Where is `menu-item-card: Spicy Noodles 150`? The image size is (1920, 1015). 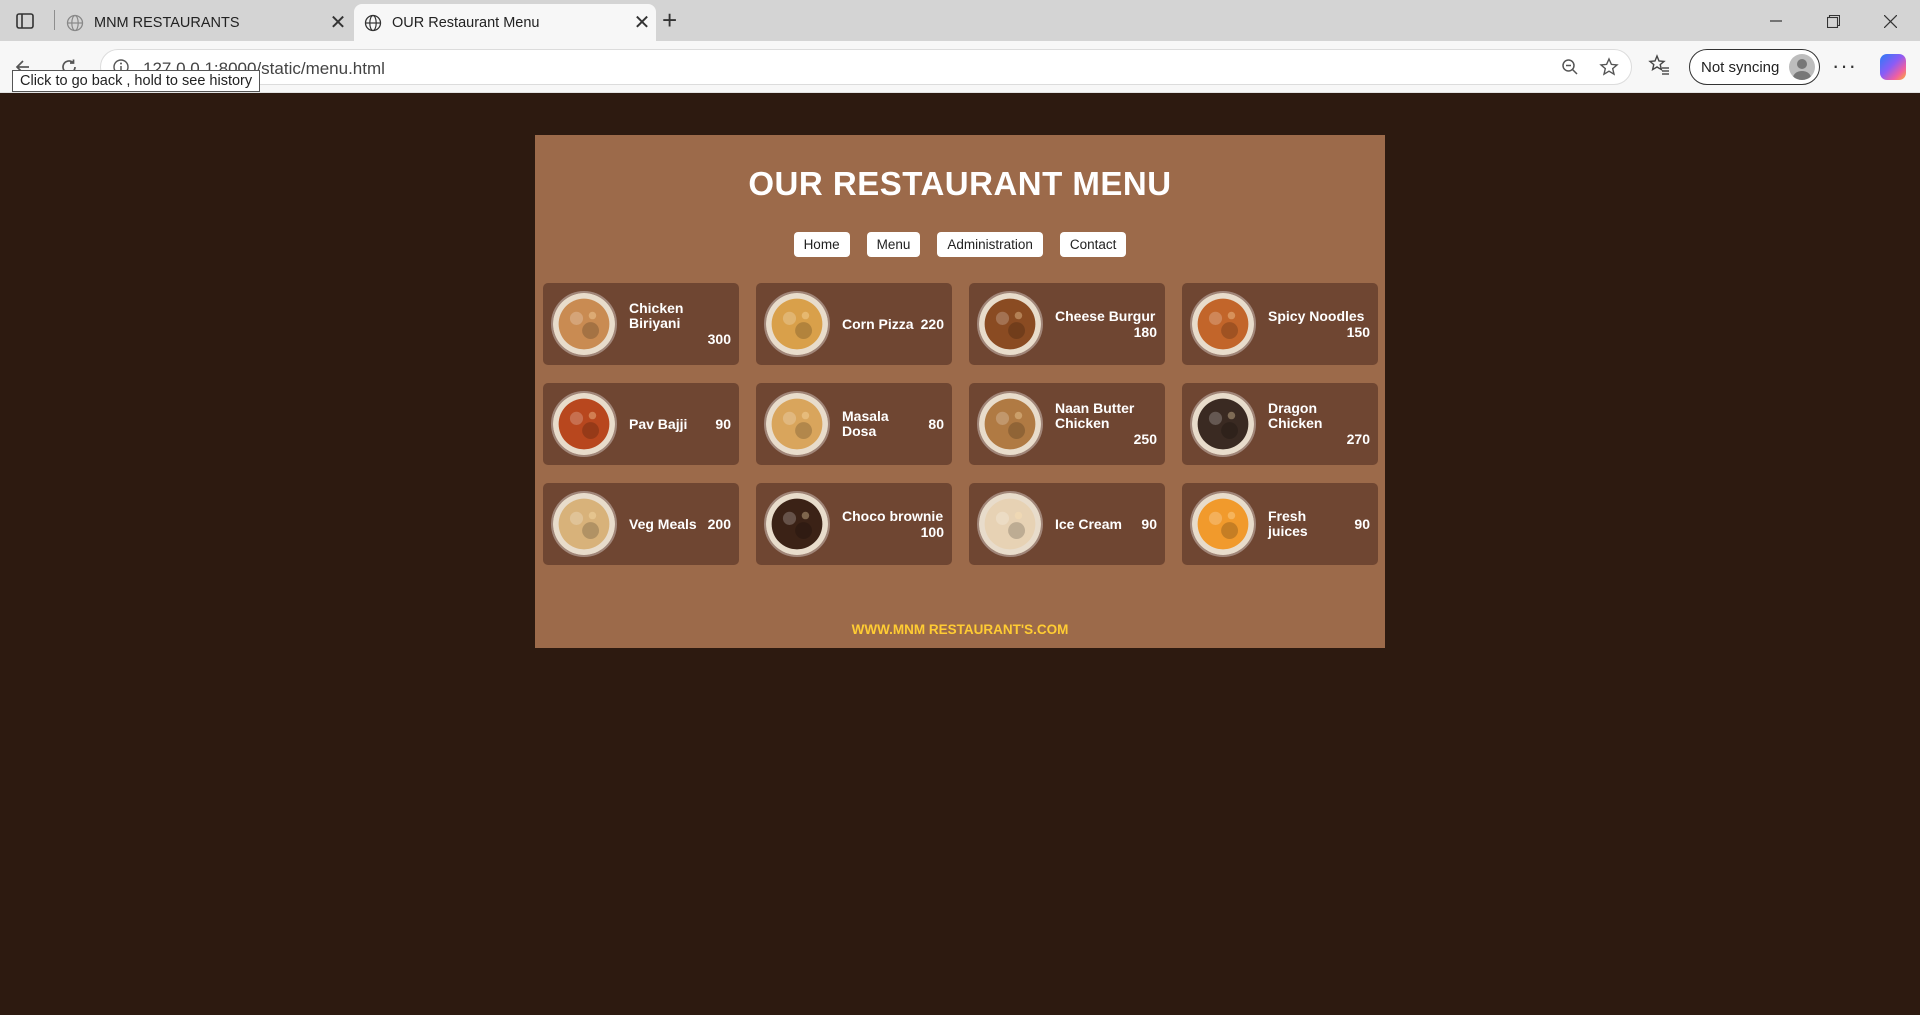 menu-item-card: Spicy Noodles 150 is located at coordinates (1280, 324).